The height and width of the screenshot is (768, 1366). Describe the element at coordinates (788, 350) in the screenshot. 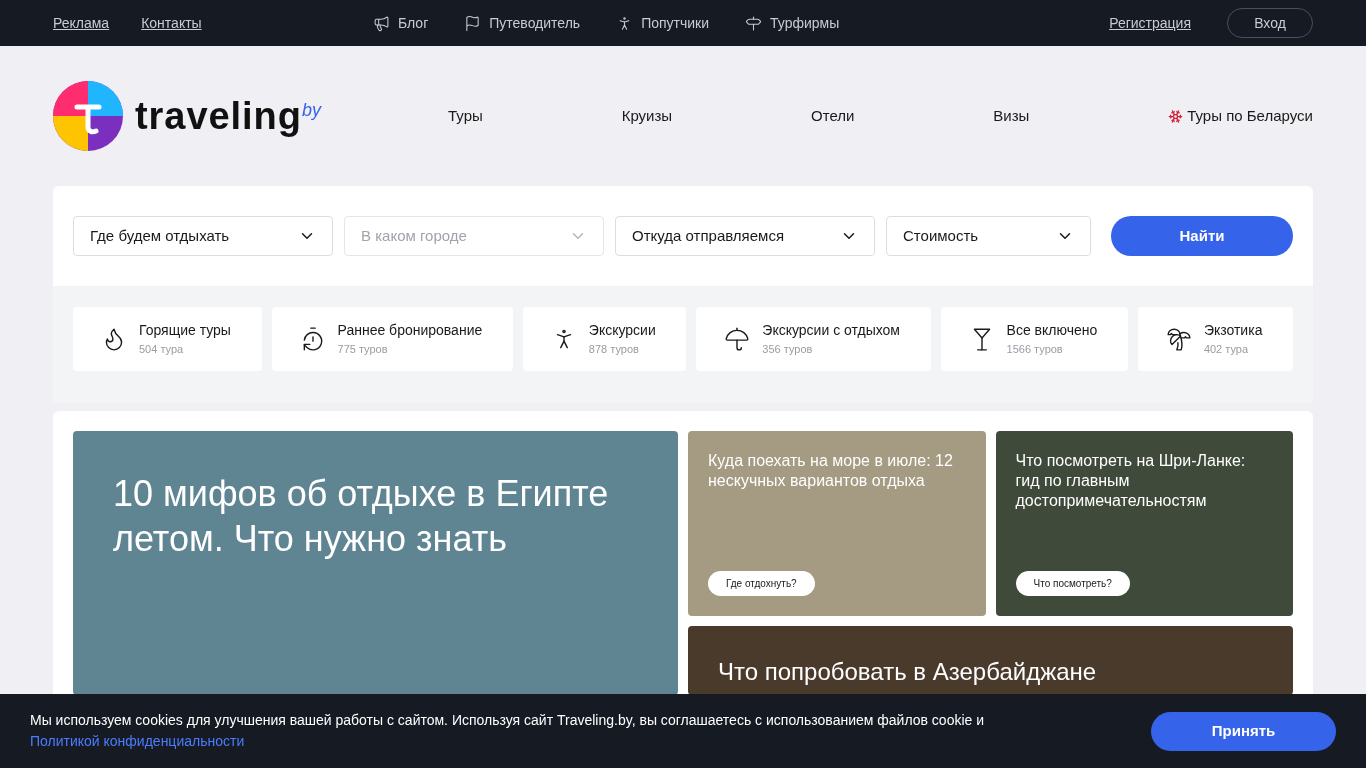

I see `category-count: 356 туров` at that location.